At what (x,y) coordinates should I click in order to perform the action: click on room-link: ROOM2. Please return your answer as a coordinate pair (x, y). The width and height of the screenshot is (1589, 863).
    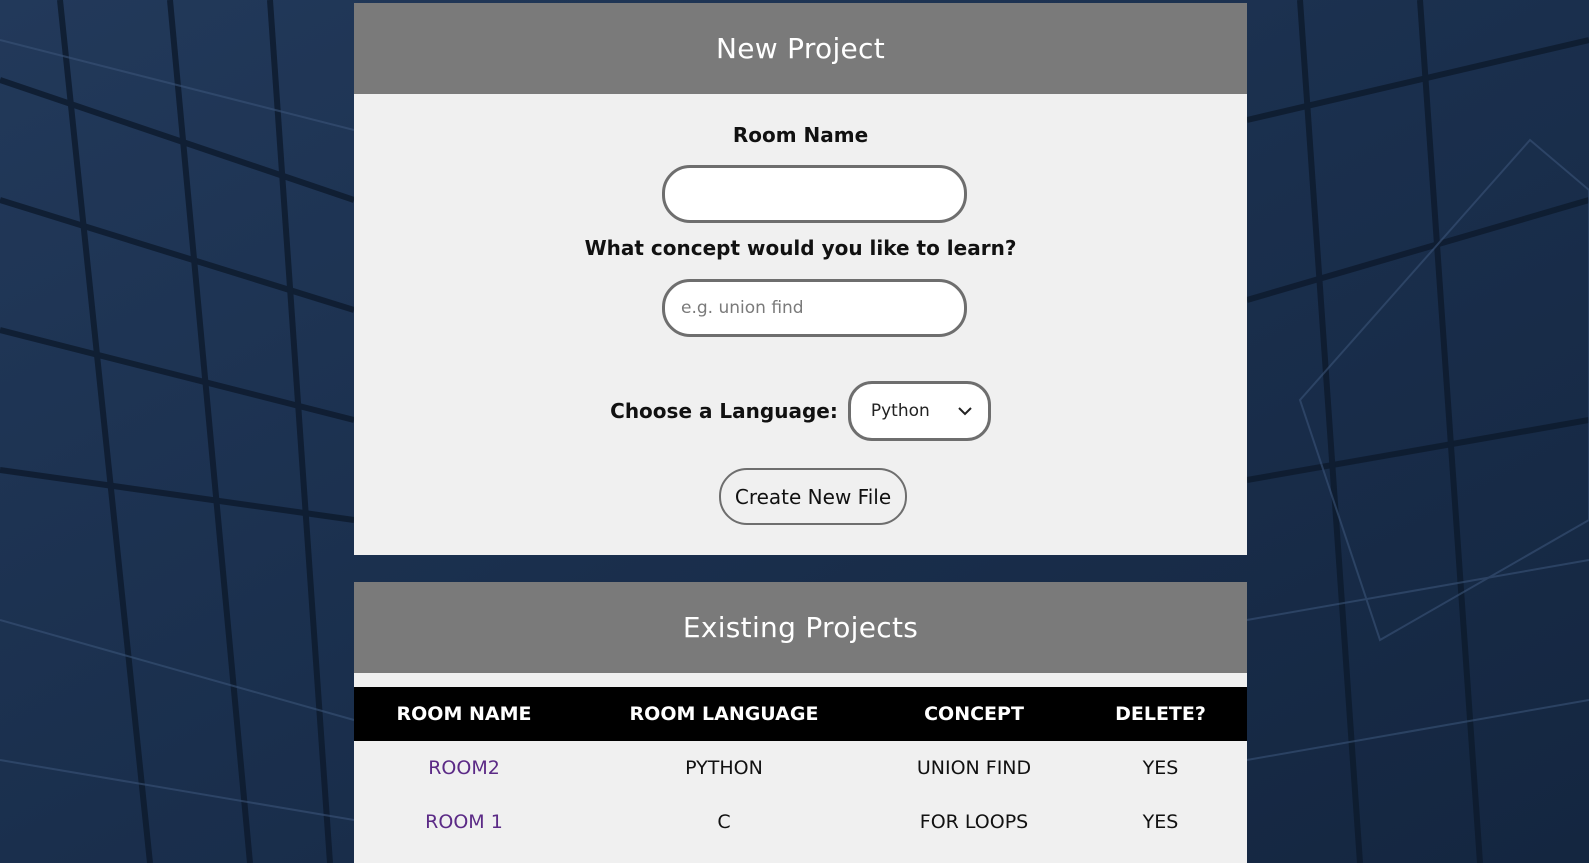
    Looking at the image, I should click on (464, 768).